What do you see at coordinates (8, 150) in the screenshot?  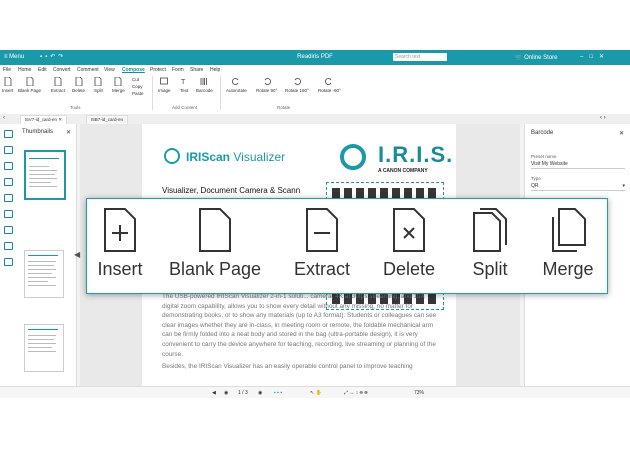 I see `bookmarks-icon` at bounding box center [8, 150].